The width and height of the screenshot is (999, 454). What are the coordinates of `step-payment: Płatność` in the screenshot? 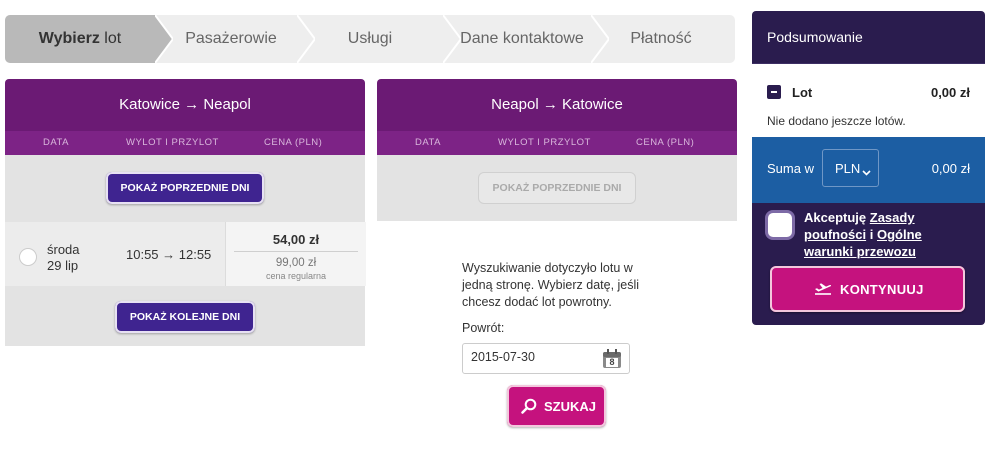 It's located at (661, 39).